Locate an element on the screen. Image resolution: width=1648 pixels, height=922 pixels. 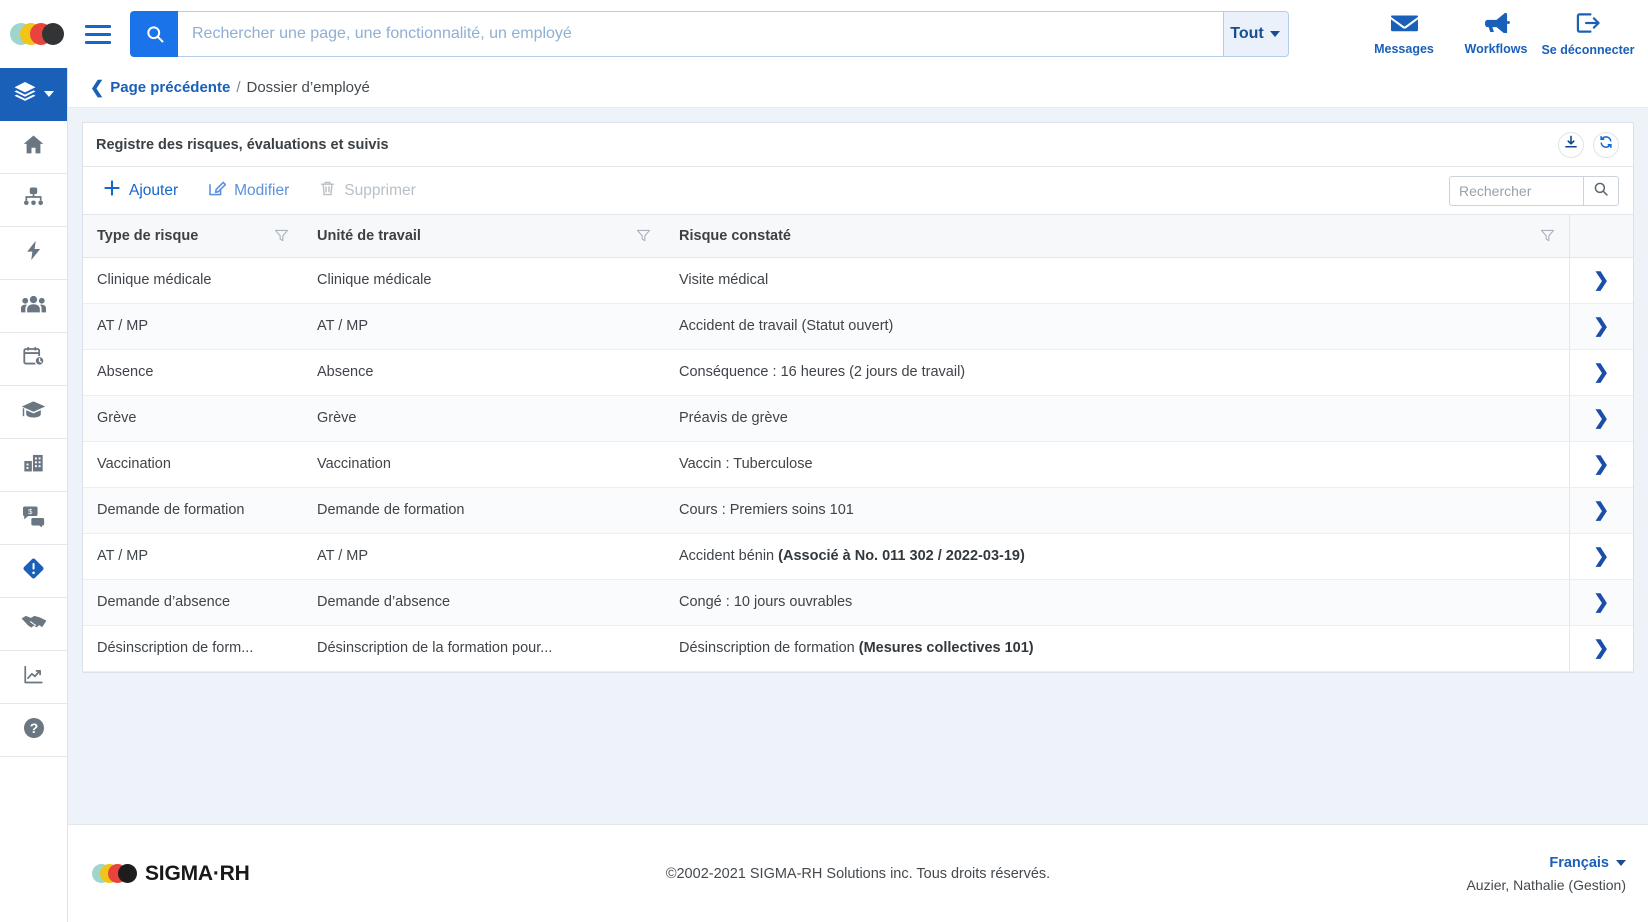
sidebar-item-formation is located at coordinates (33, 412).